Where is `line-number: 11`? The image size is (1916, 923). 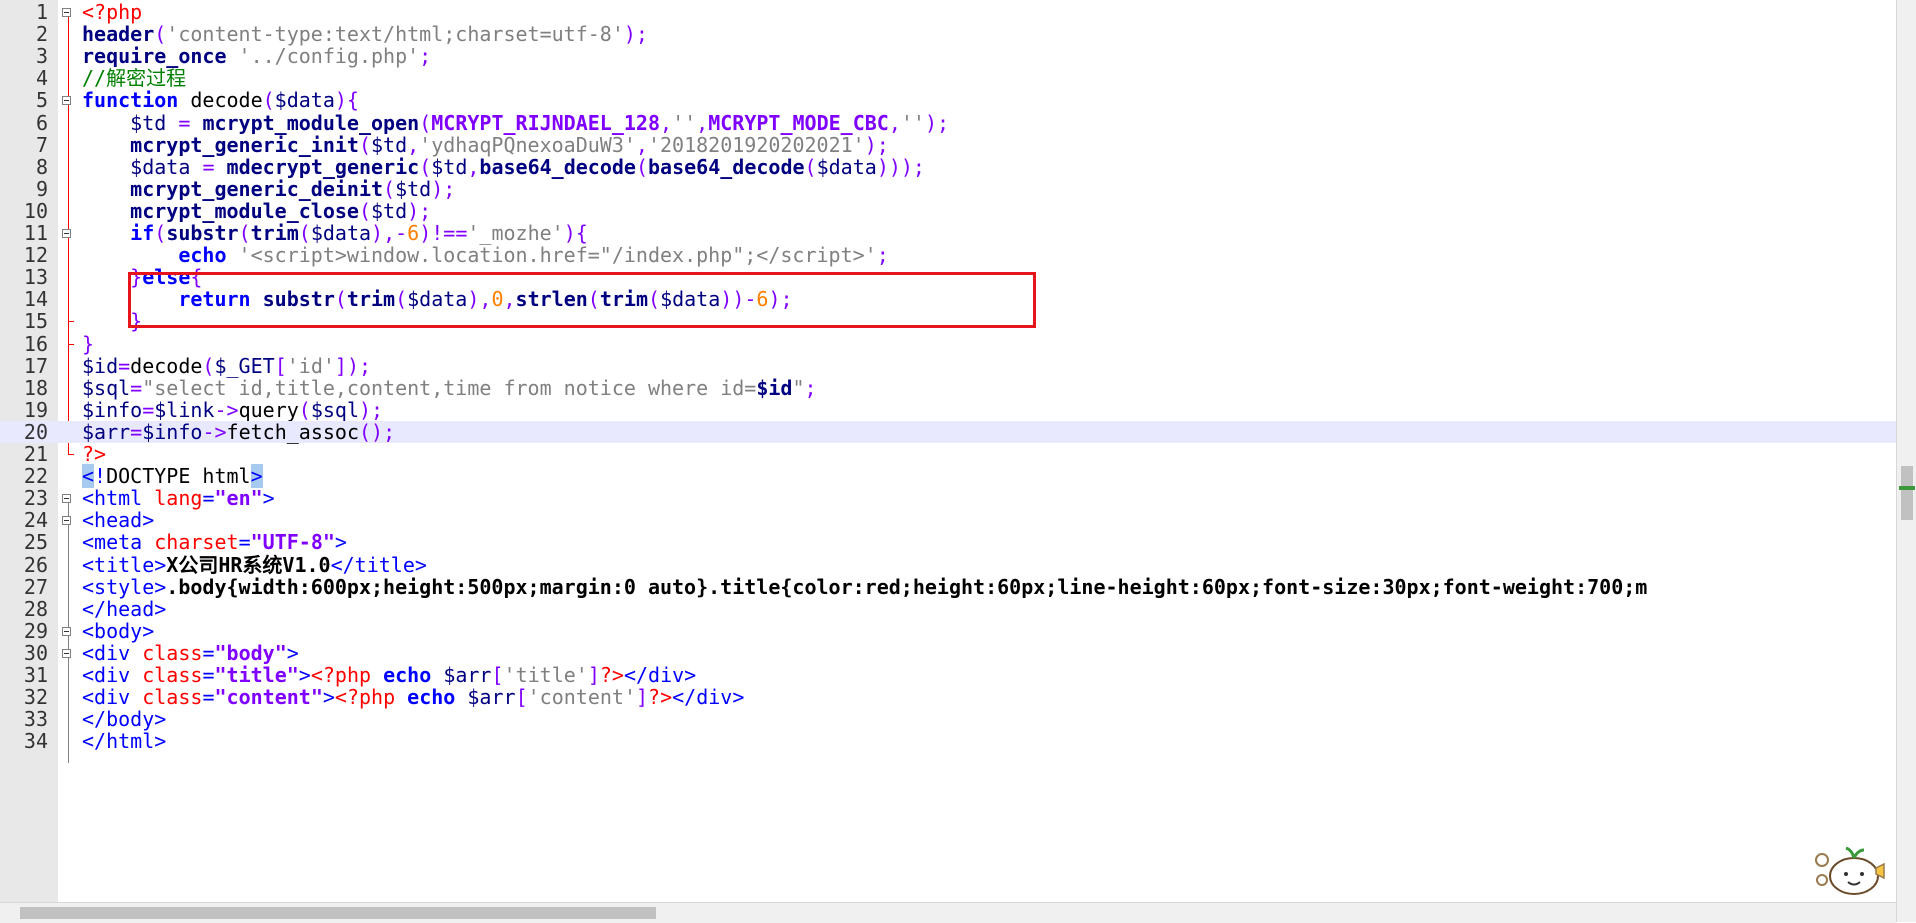 line-number: 11 is located at coordinates (35, 233).